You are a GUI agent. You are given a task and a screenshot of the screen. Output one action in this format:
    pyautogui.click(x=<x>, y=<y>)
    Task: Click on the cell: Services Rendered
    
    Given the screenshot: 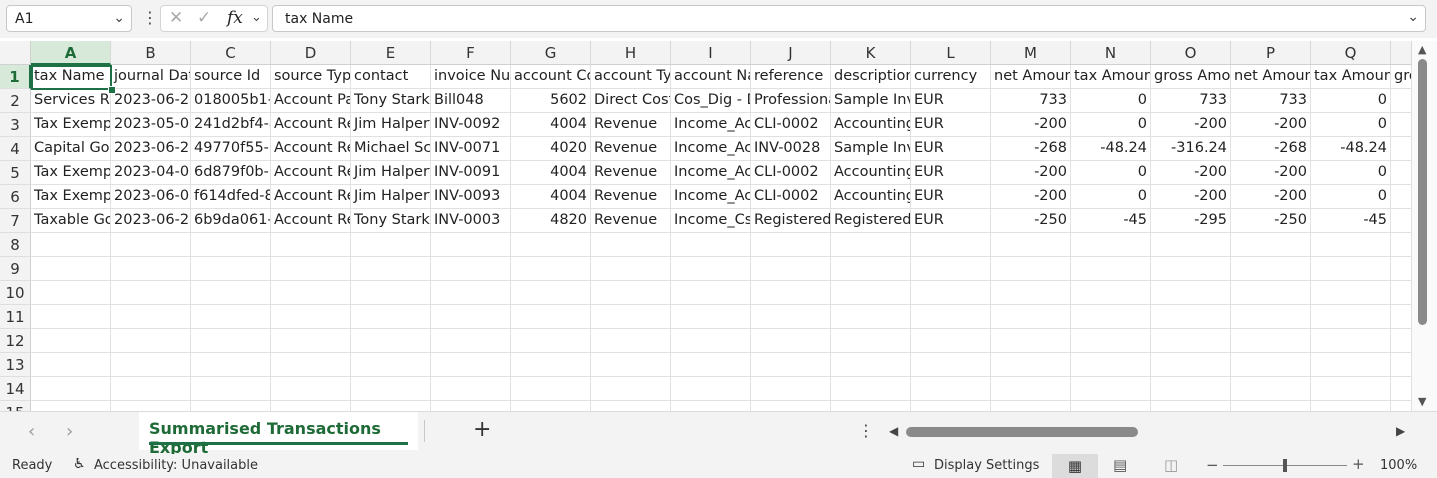 What is the action you would take?
    pyautogui.click(x=71, y=101)
    